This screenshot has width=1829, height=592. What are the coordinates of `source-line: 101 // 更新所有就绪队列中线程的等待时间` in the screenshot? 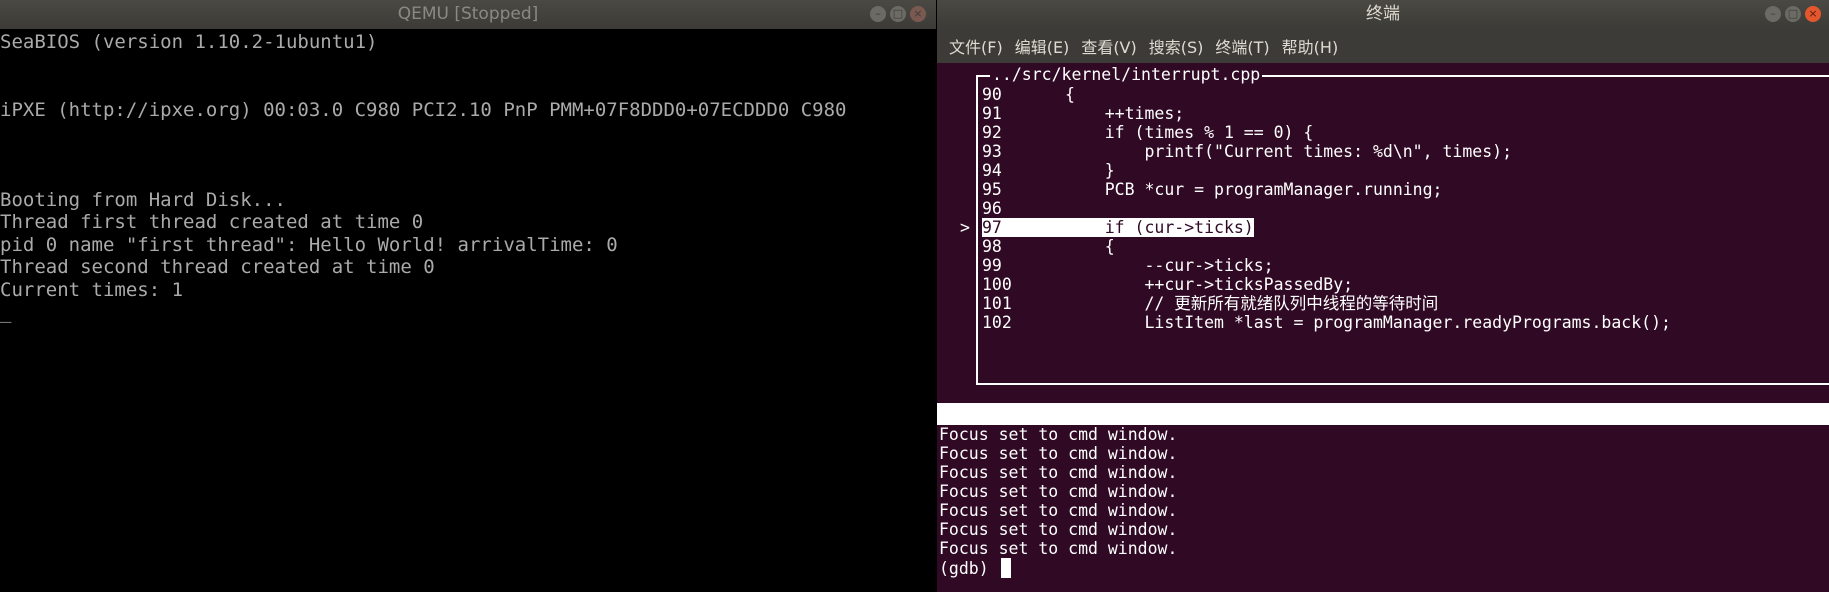 It's located at (1403, 303).